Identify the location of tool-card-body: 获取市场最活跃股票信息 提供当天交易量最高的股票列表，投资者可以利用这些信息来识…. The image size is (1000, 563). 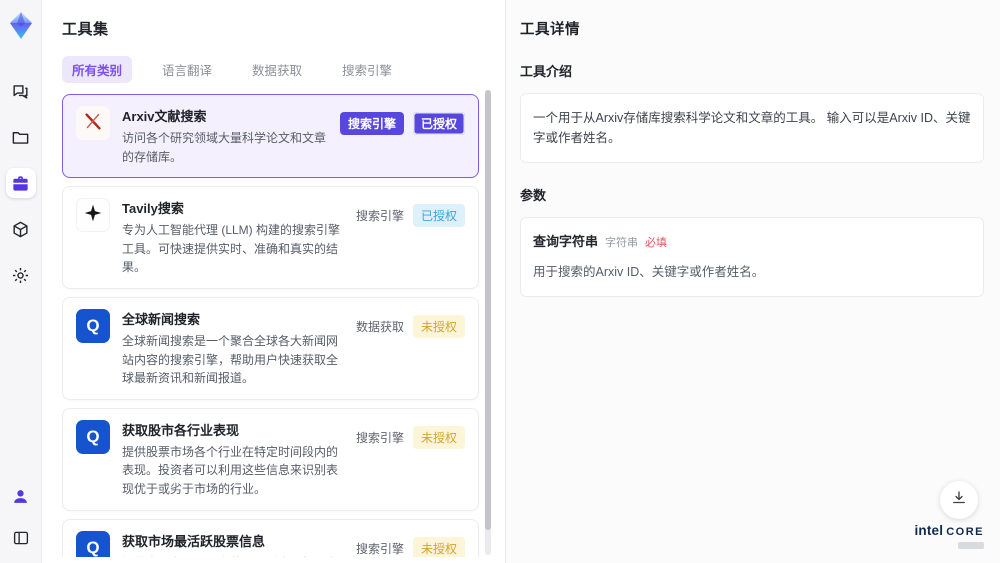
(233, 544).